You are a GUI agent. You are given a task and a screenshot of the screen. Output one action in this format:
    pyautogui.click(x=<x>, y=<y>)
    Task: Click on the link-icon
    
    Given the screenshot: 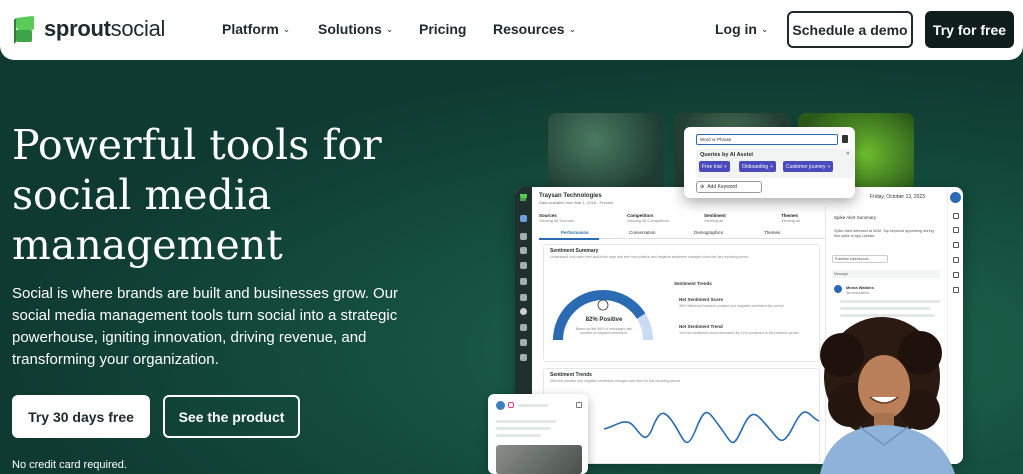 What is the action you would take?
    pyautogui.click(x=956, y=245)
    